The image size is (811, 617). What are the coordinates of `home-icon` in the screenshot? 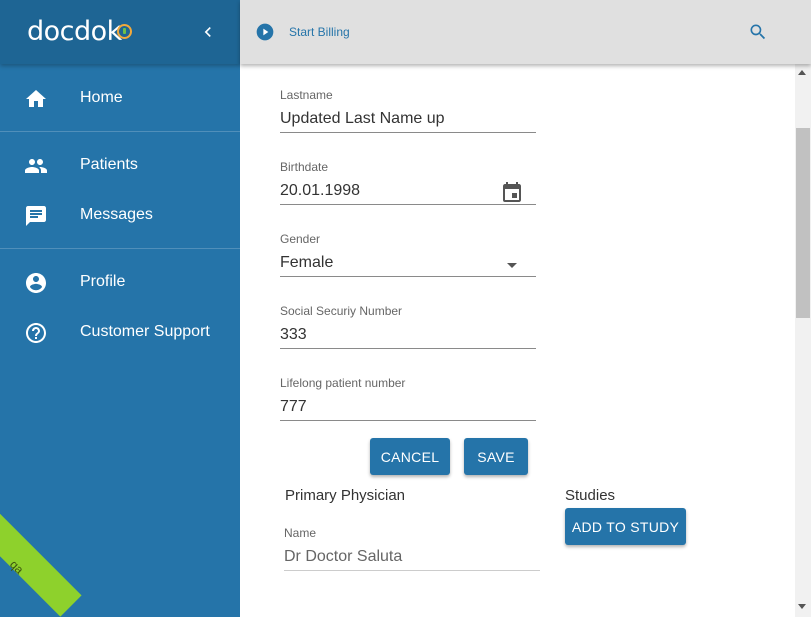 It's located at (36, 98).